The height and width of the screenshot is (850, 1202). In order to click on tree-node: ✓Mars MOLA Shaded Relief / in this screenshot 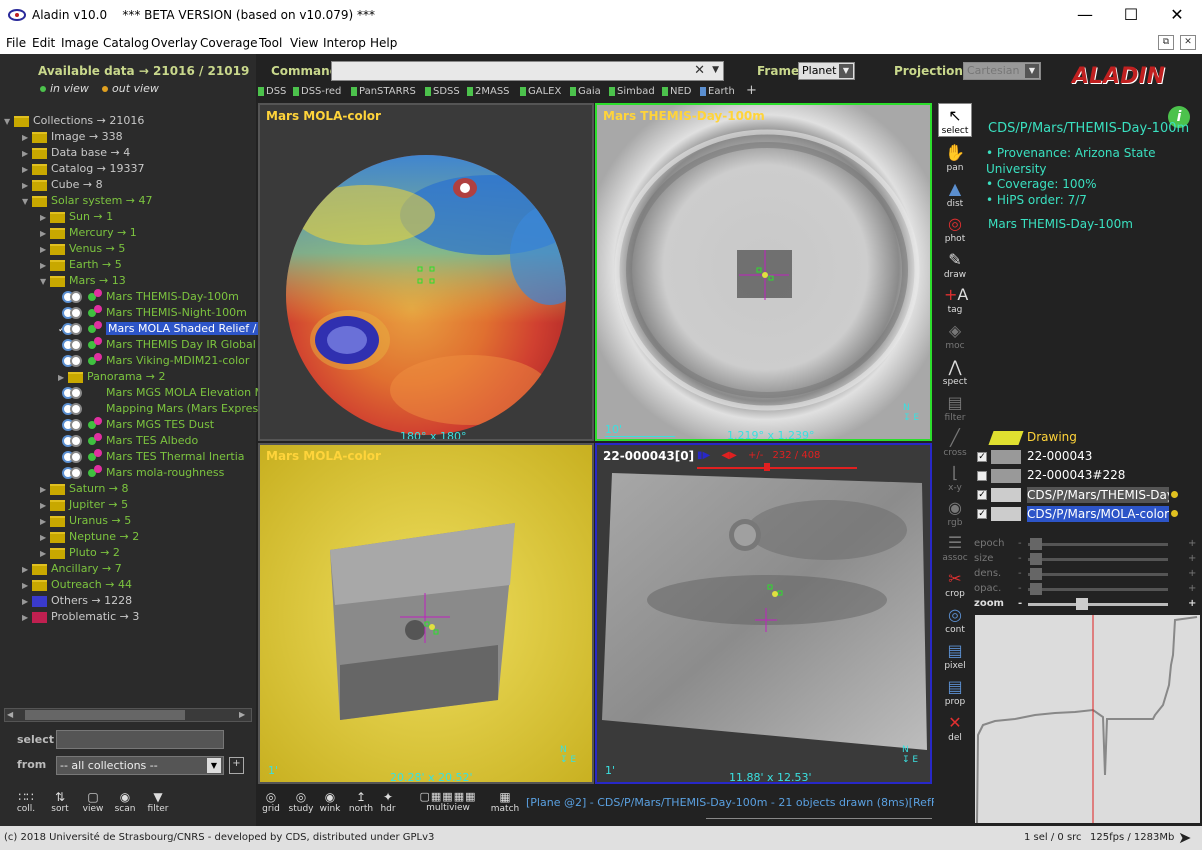, I will do `click(158, 329)`.